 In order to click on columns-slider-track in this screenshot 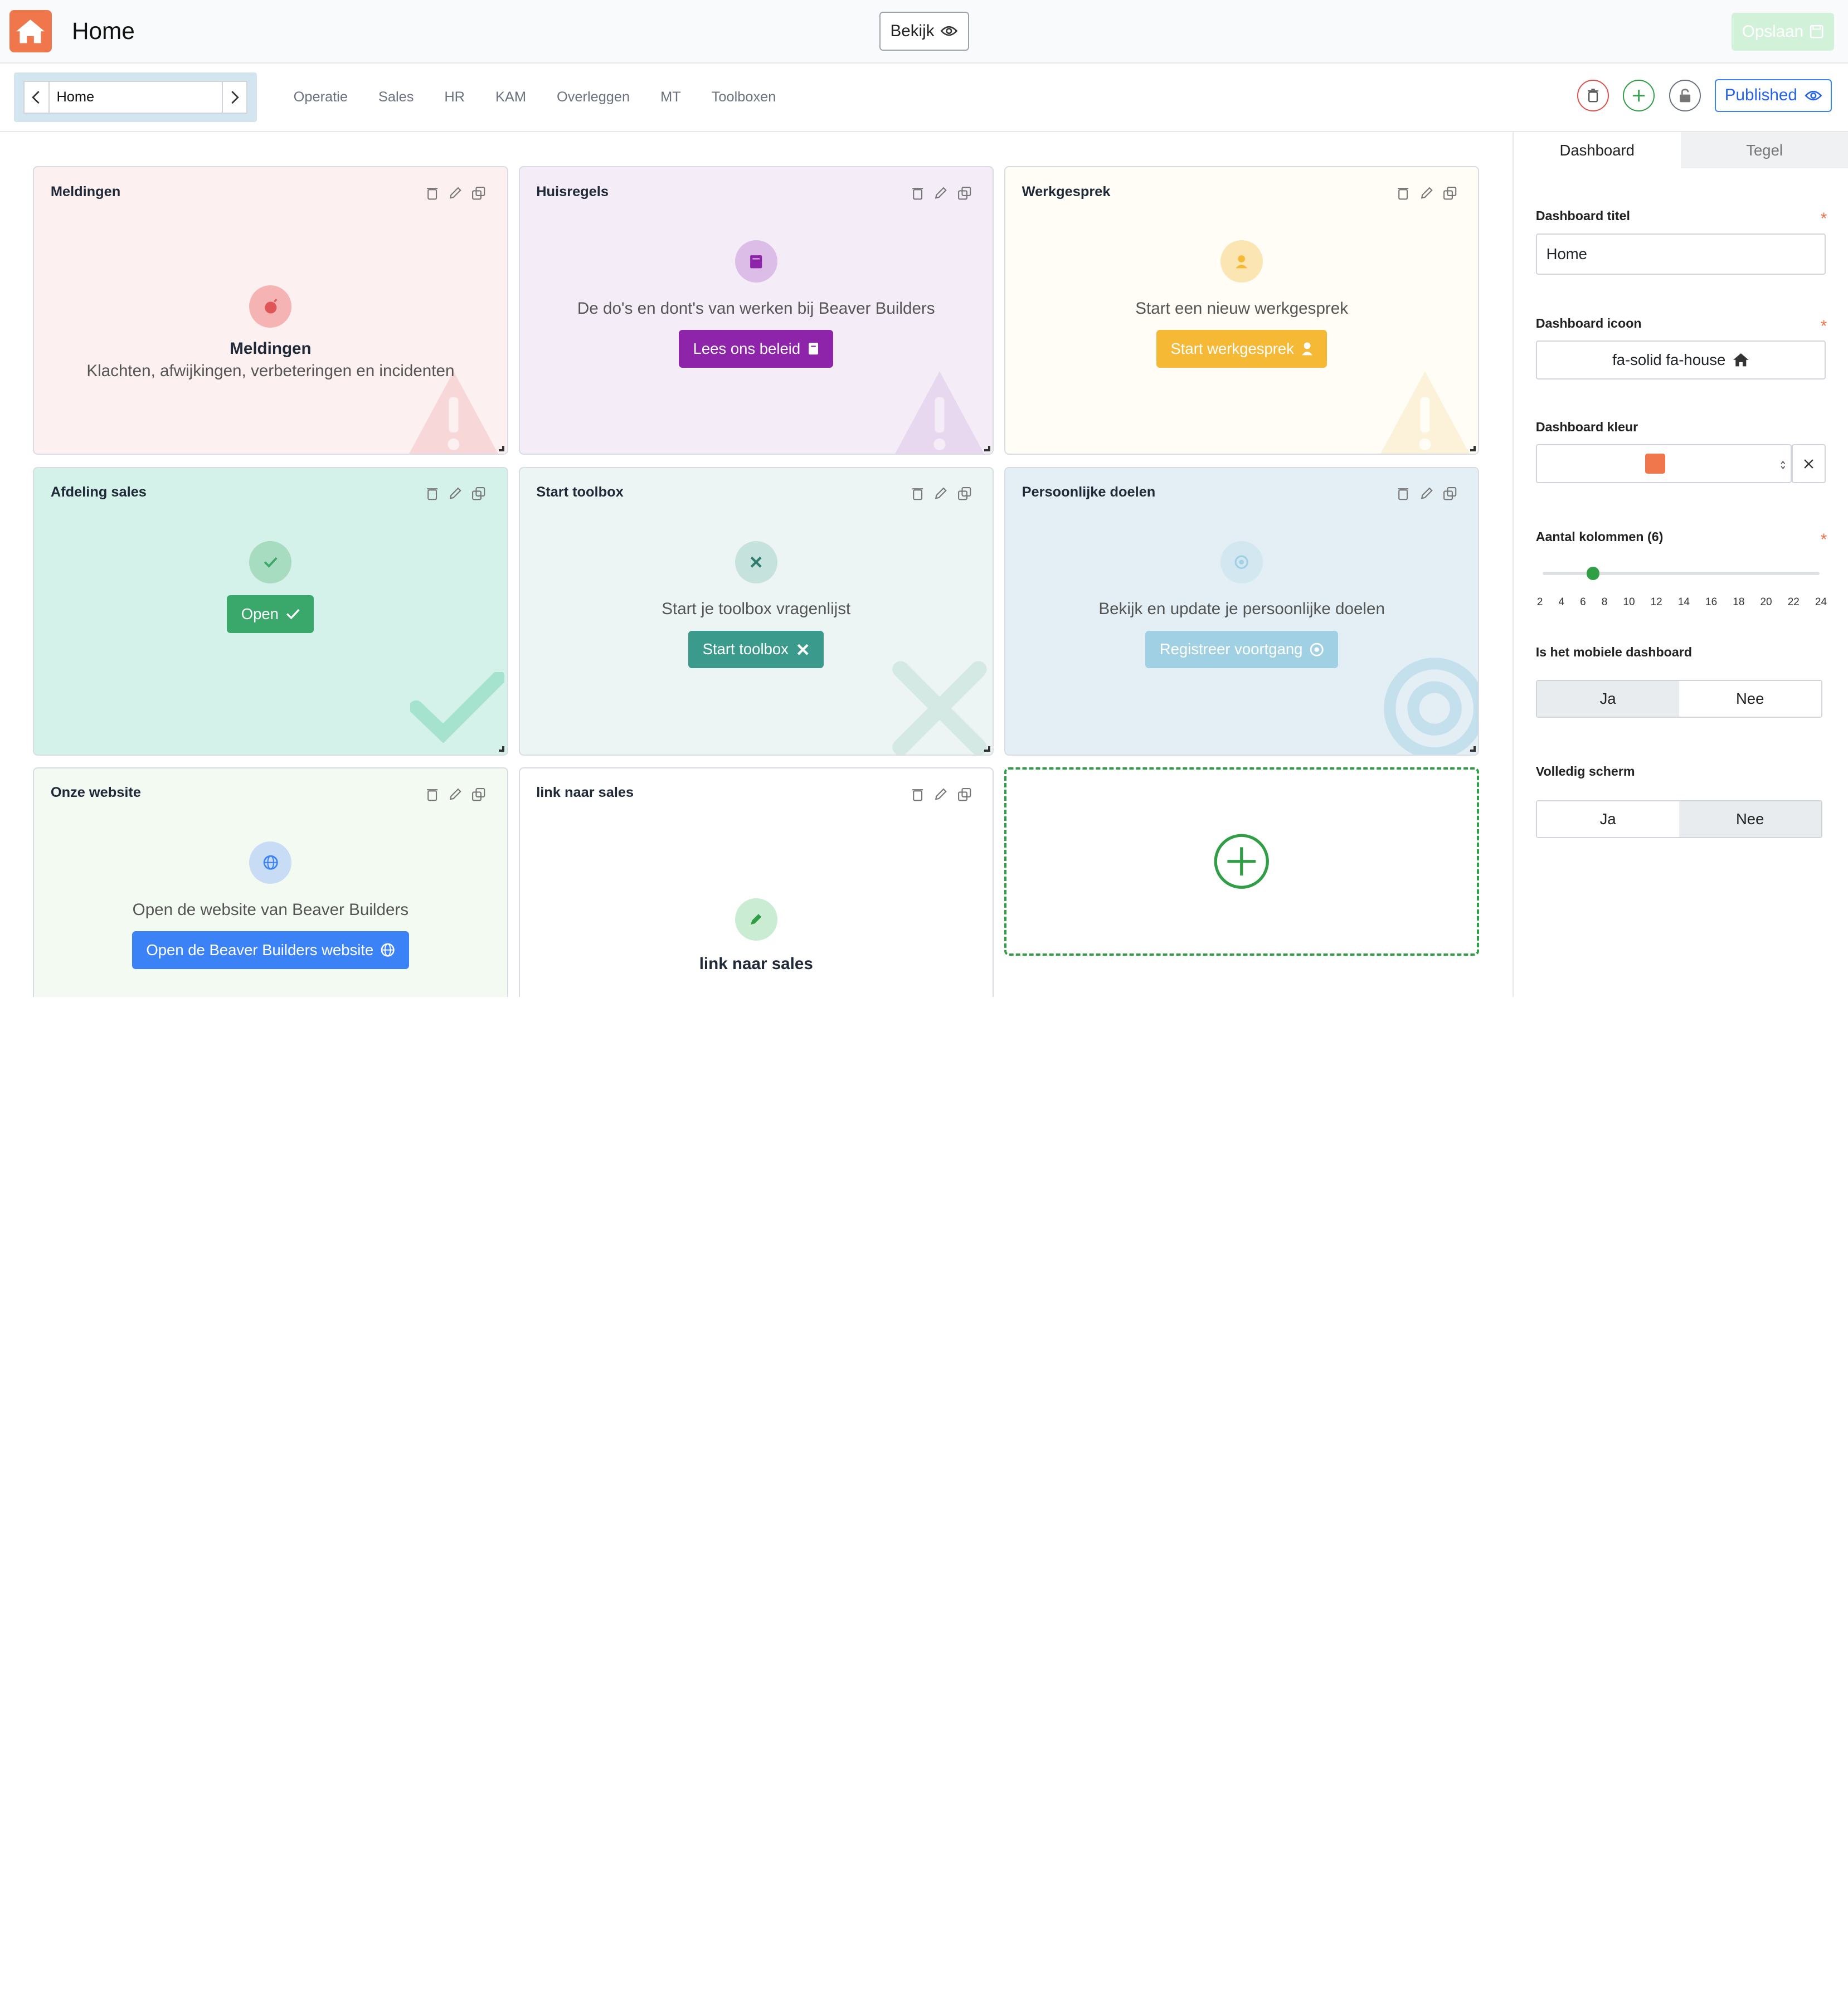, I will do `click(1681, 573)`.